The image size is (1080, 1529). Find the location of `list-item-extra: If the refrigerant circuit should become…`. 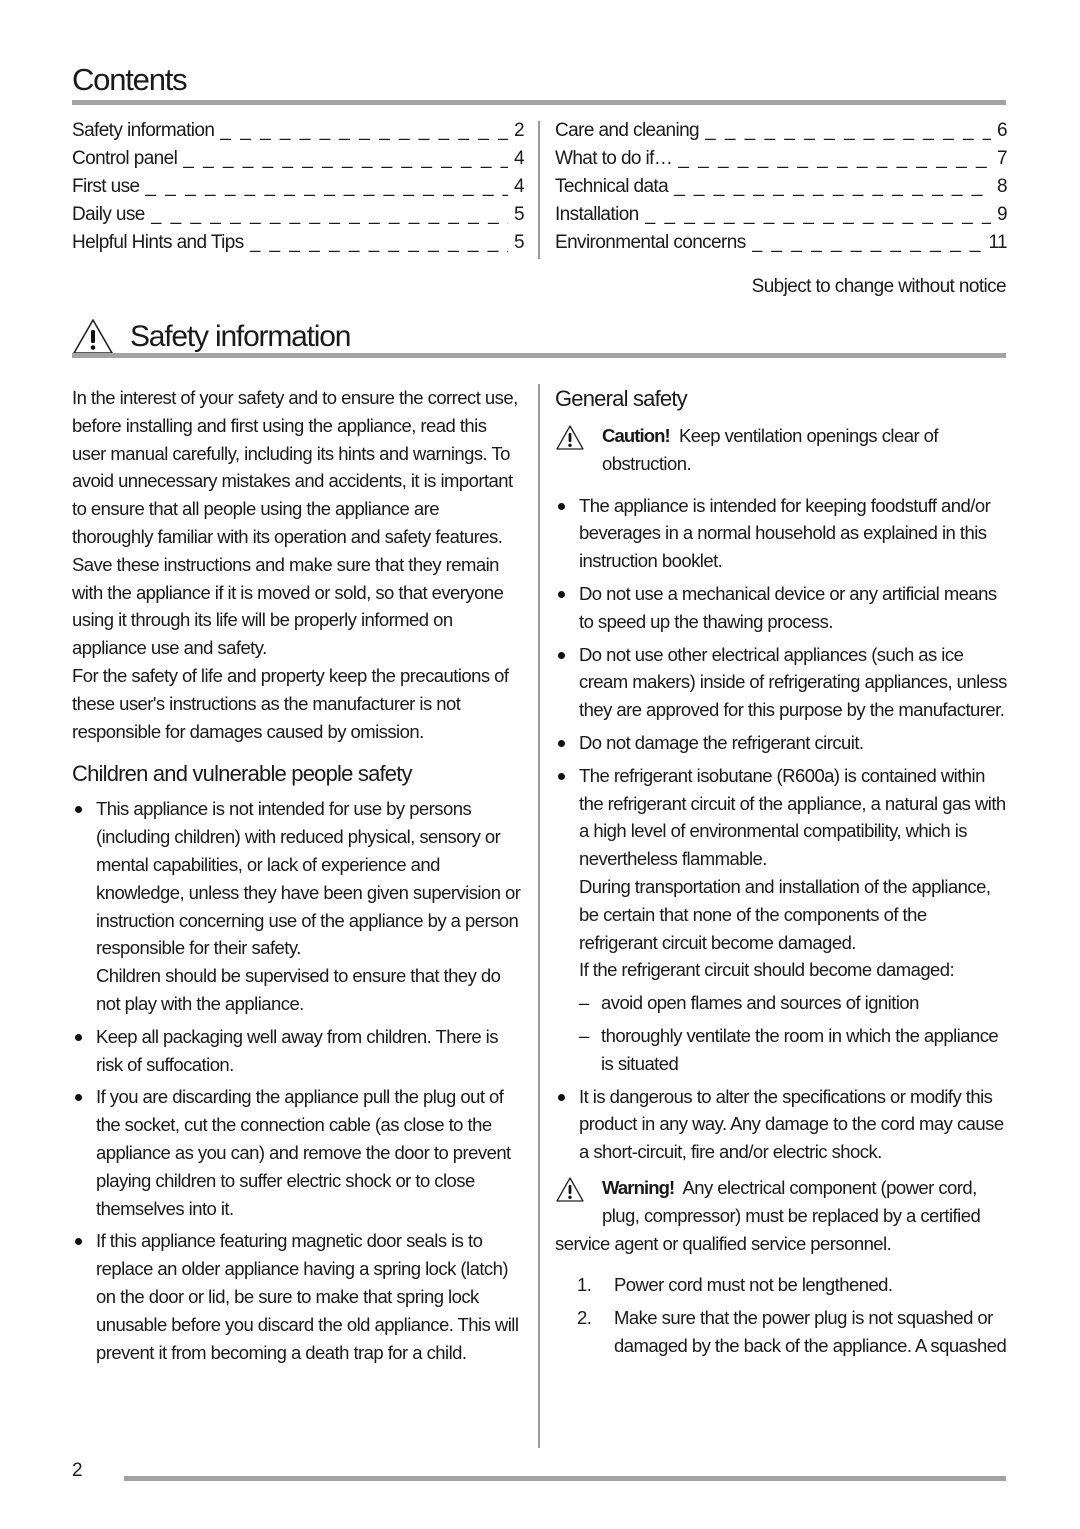

list-item-extra: If the refrigerant circuit should become… is located at coordinates (767, 970).